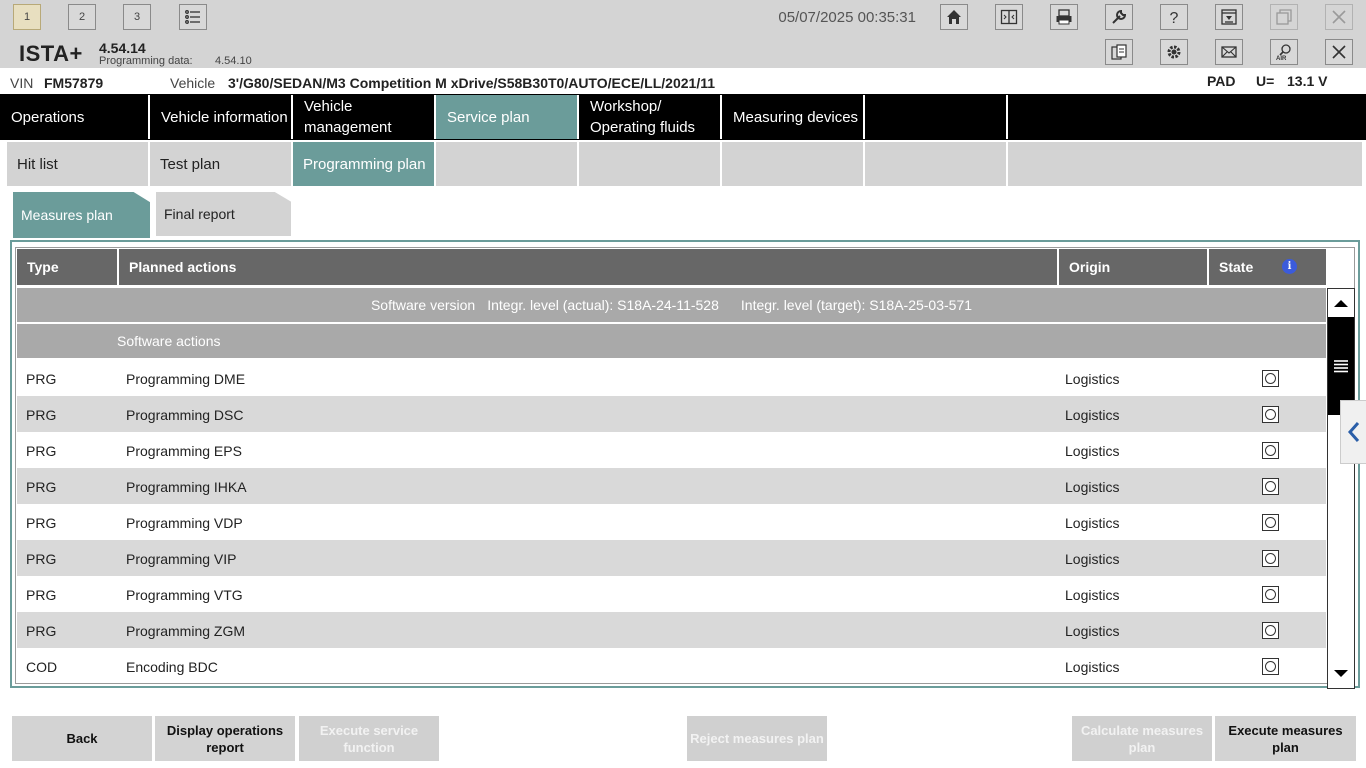 Image resolution: width=1366 pixels, height=768 pixels. What do you see at coordinates (137, 17) in the screenshot?
I see `session-tab-3: 3` at bounding box center [137, 17].